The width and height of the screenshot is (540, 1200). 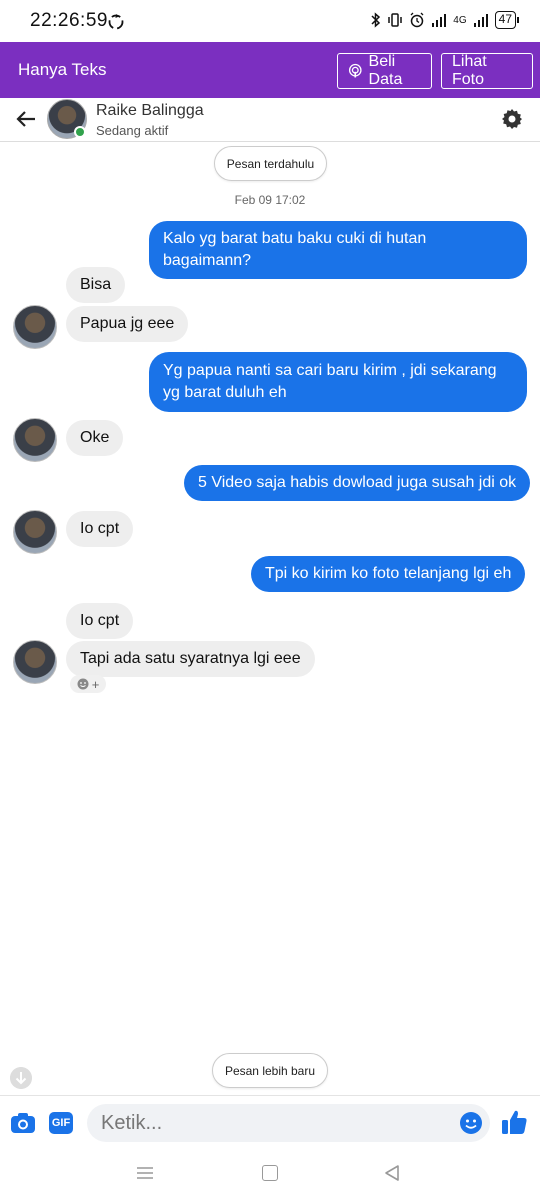 I want to click on scroll-down-icon, so click(x=21, y=1078).